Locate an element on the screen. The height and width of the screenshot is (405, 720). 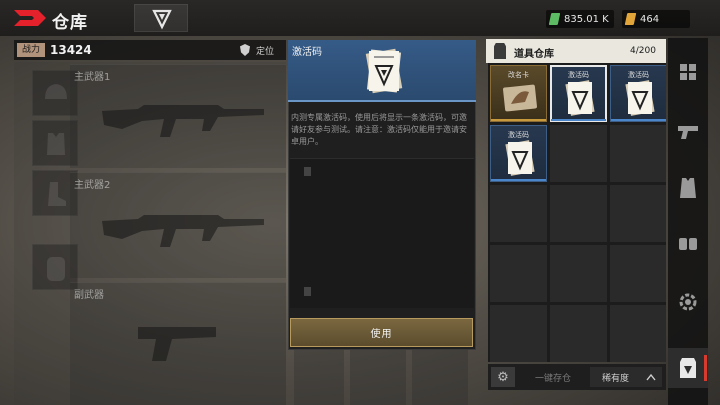
grid-icon is located at coordinates (688, 72).